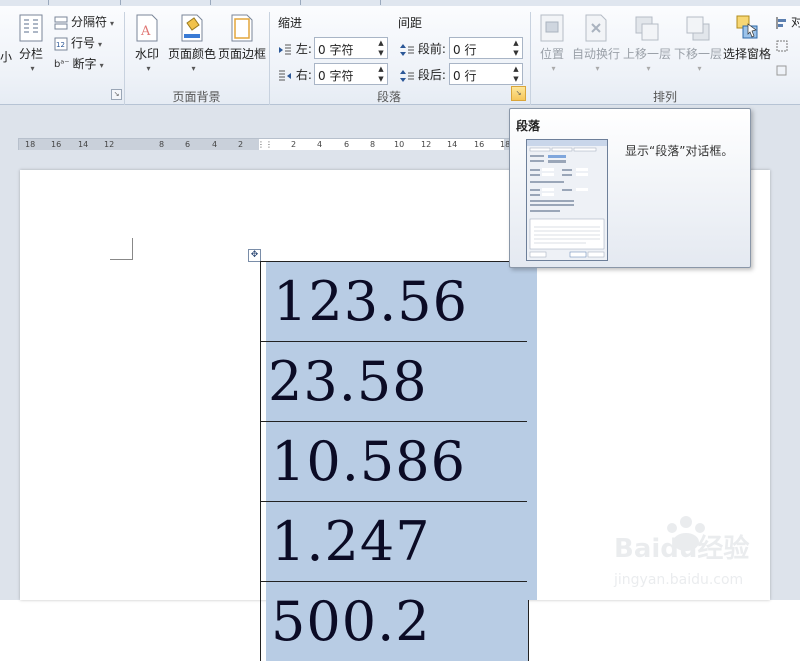  I want to click on position-icon, so click(552, 28).